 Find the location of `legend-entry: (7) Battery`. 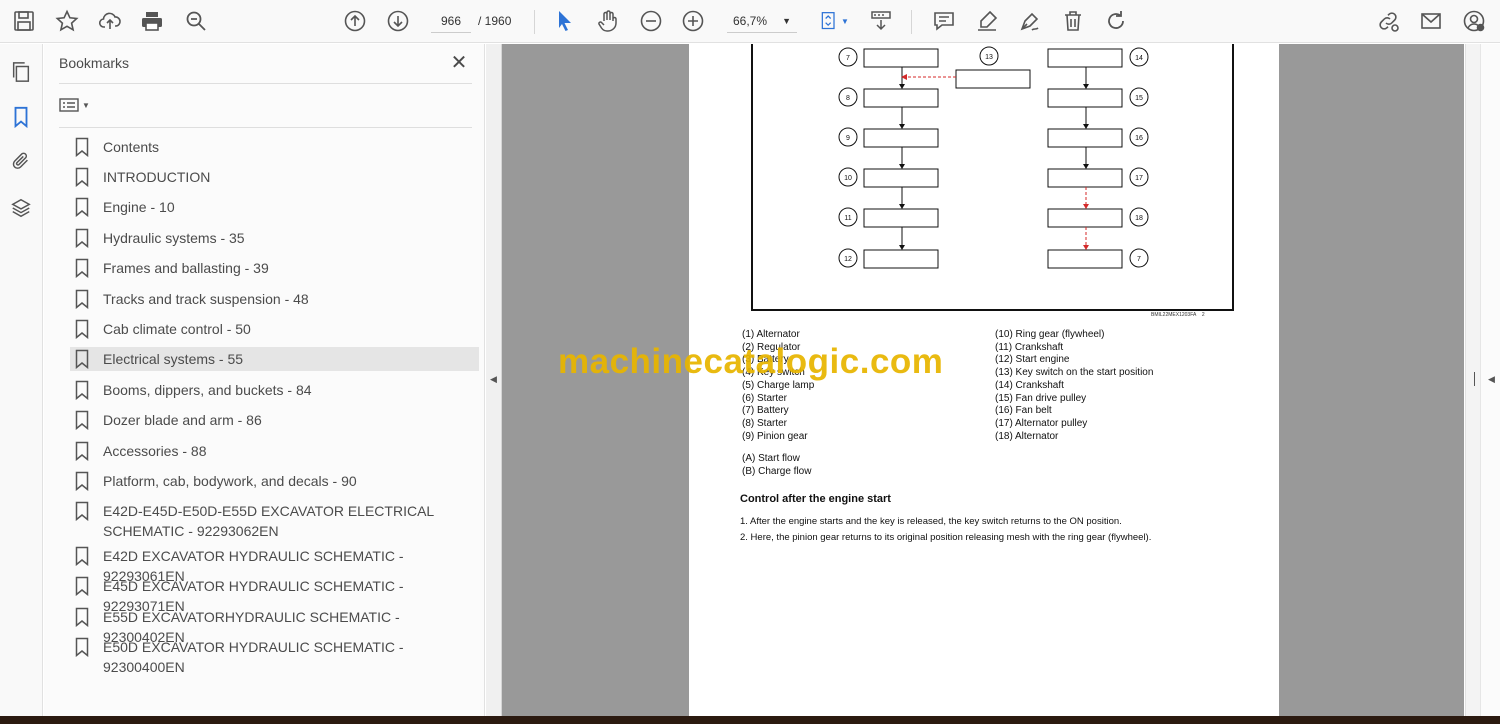

legend-entry: (7) Battery is located at coordinates (765, 411).